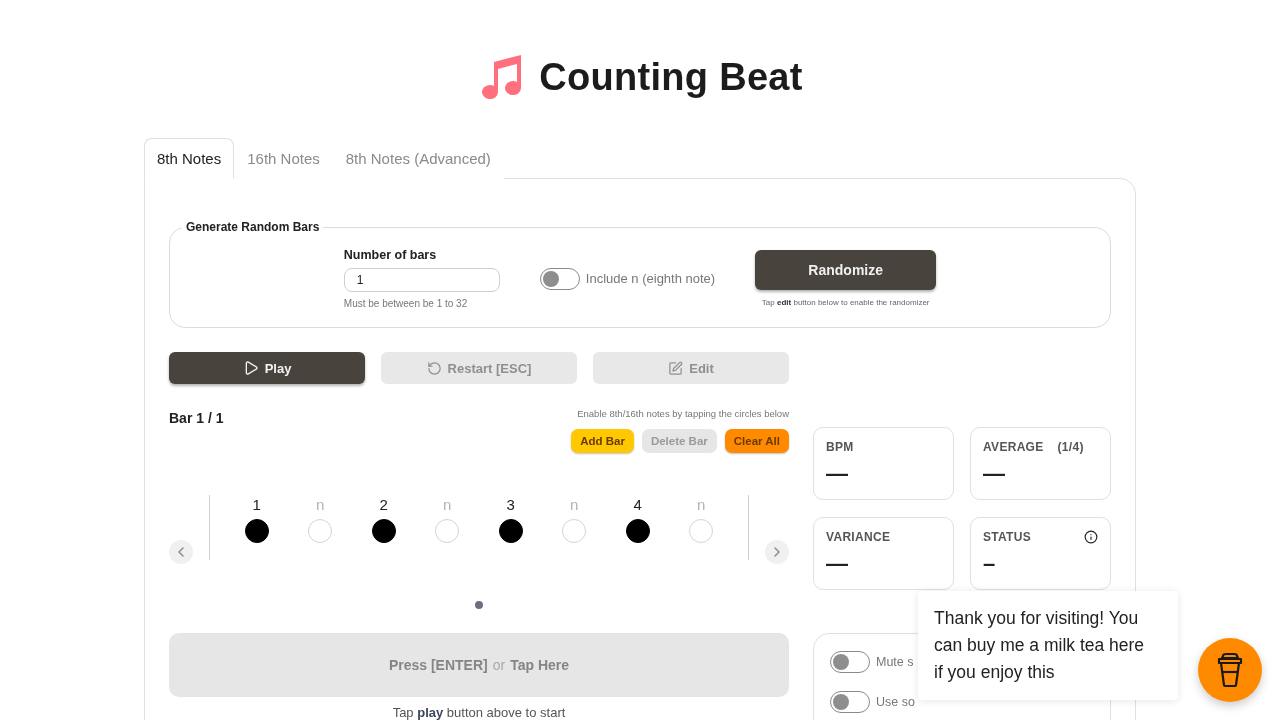 The width and height of the screenshot is (1280, 720). What do you see at coordinates (989, 564) in the screenshot?
I see `stat-value: –` at bounding box center [989, 564].